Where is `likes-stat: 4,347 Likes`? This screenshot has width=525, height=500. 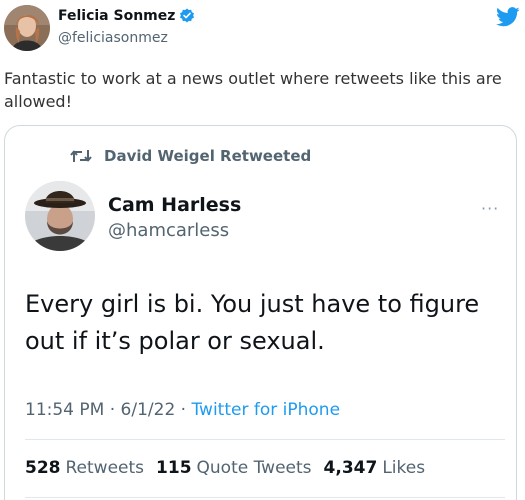
likes-stat: 4,347 Likes is located at coordinates (375, 468).